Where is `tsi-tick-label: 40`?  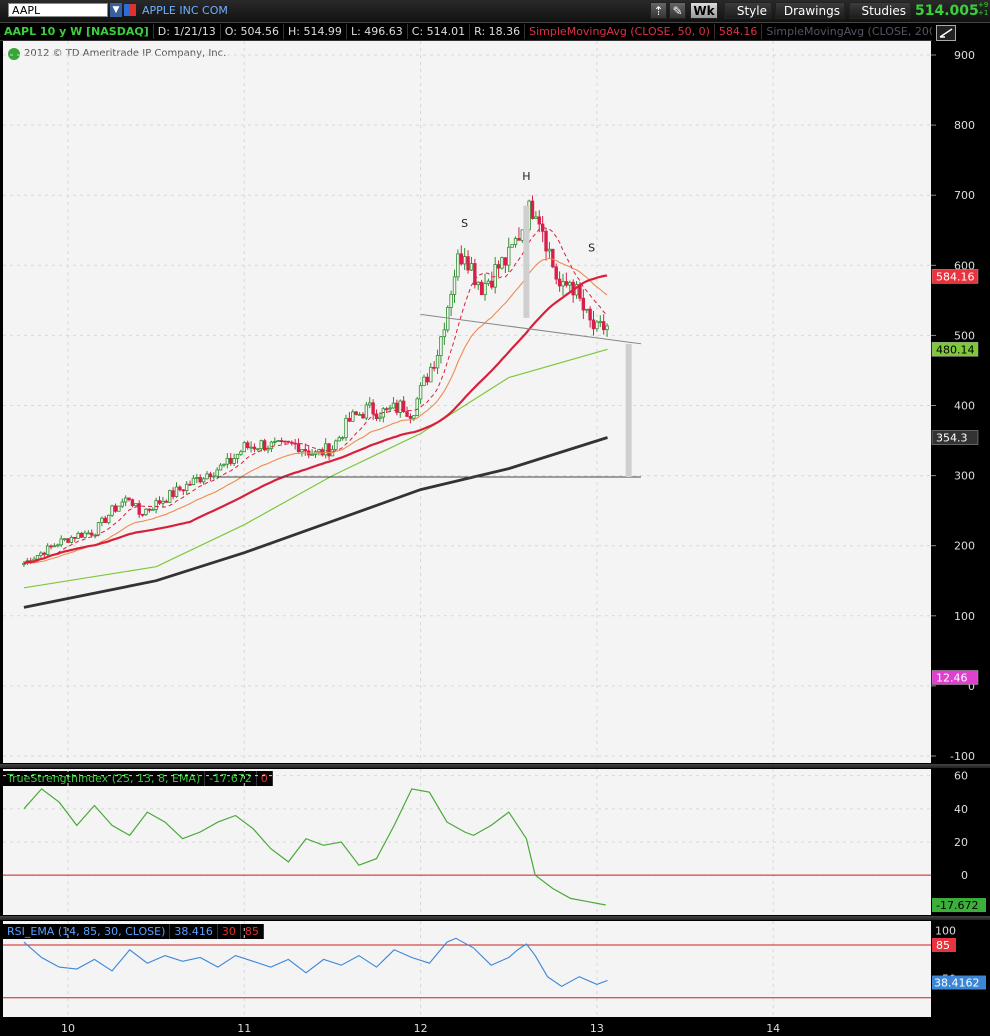 tsi-tick-label: 40 is located at coordinates (961, 809).